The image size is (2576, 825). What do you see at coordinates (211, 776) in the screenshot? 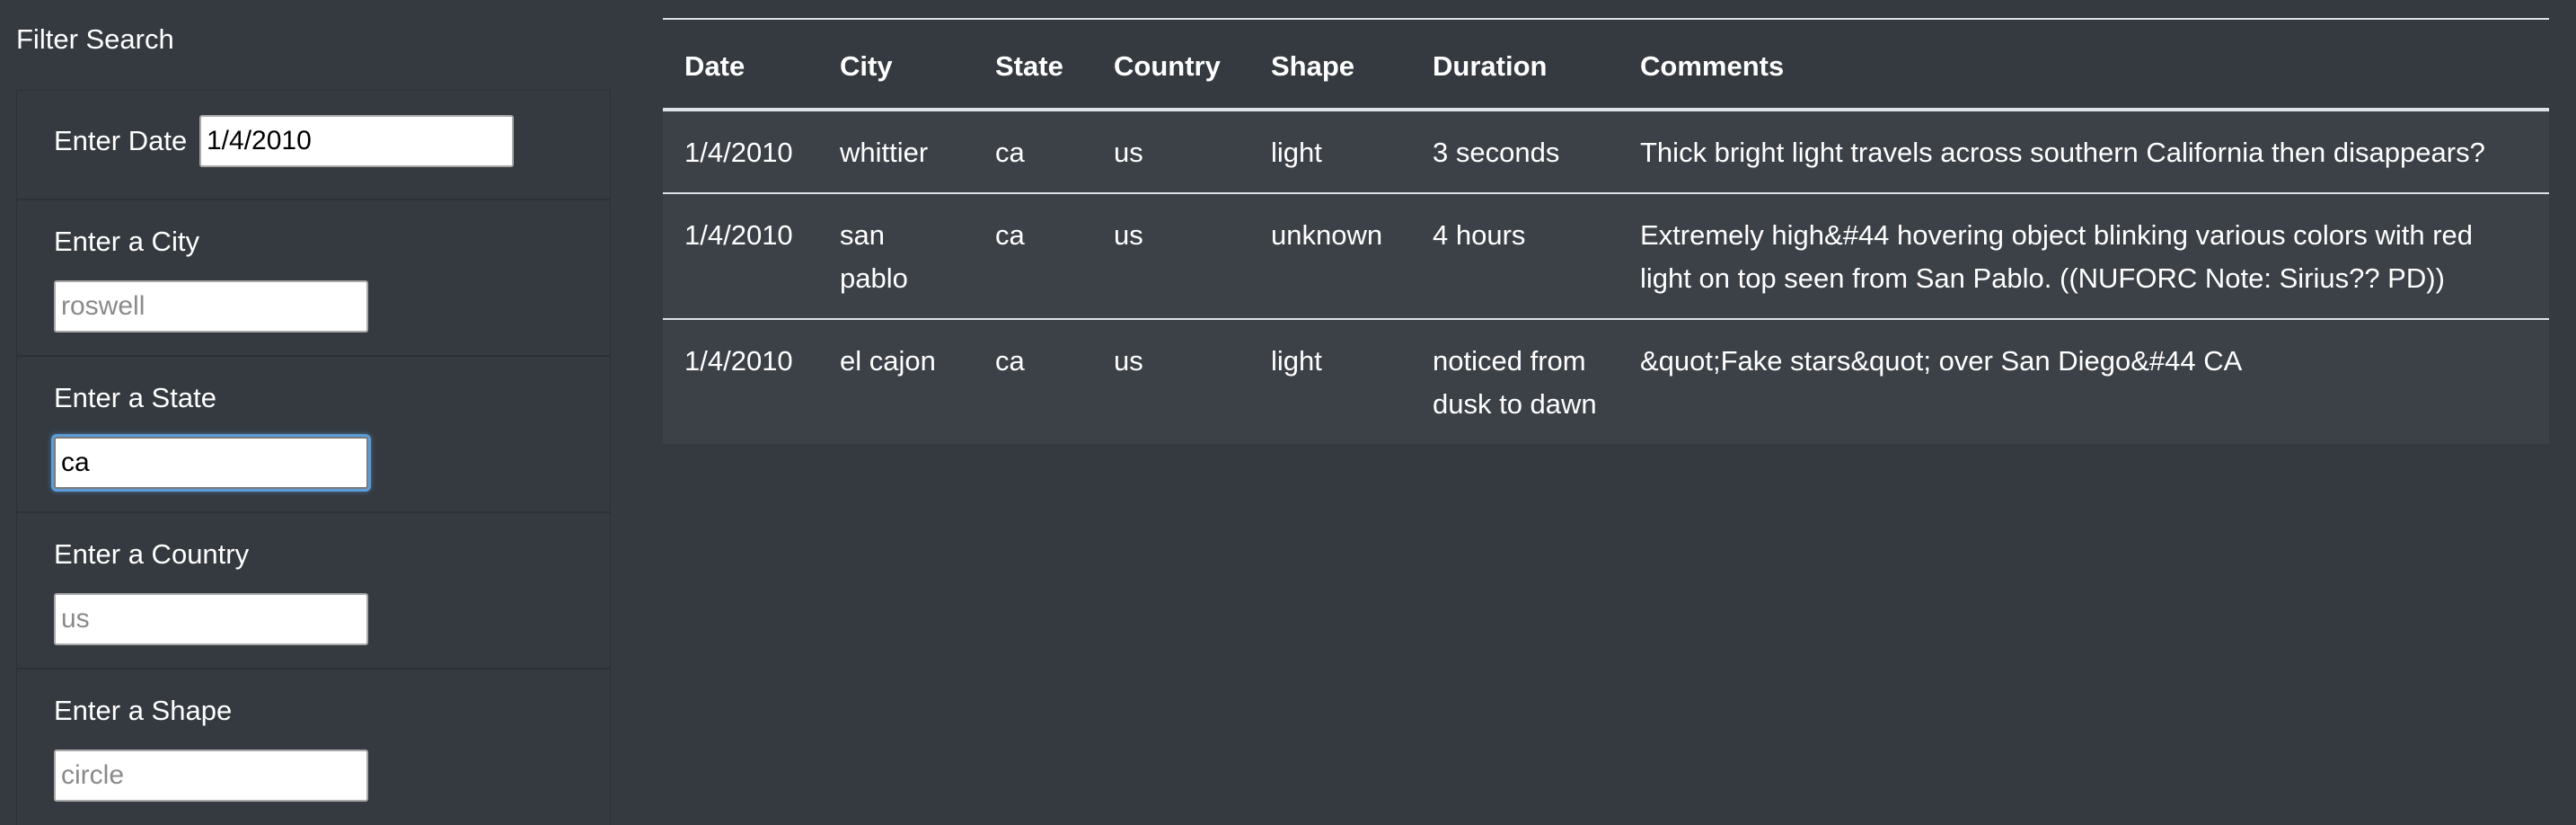
I see `shape-input` at bounding box center [211, 776].